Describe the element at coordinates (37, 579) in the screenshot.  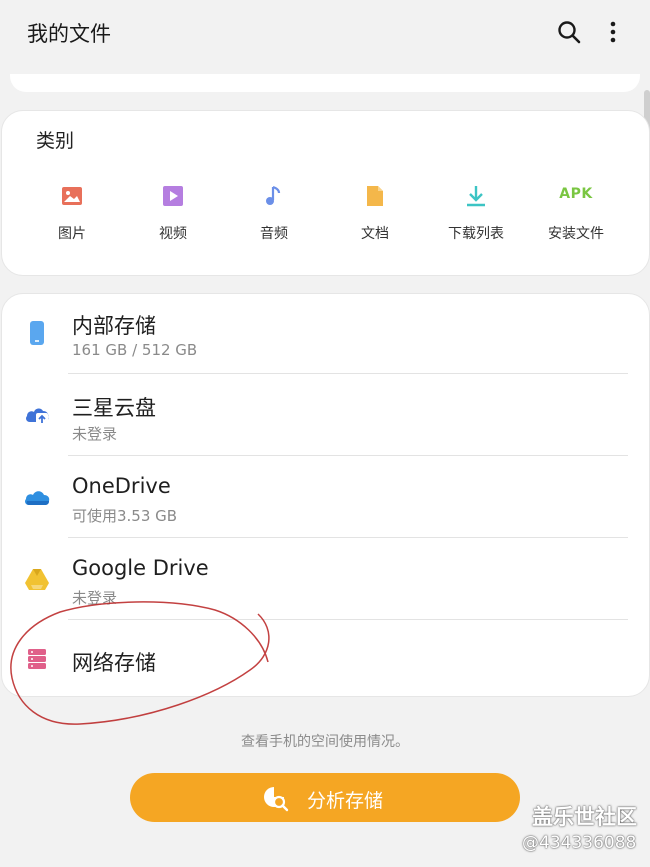
I see `google-drive-icon` at that location.